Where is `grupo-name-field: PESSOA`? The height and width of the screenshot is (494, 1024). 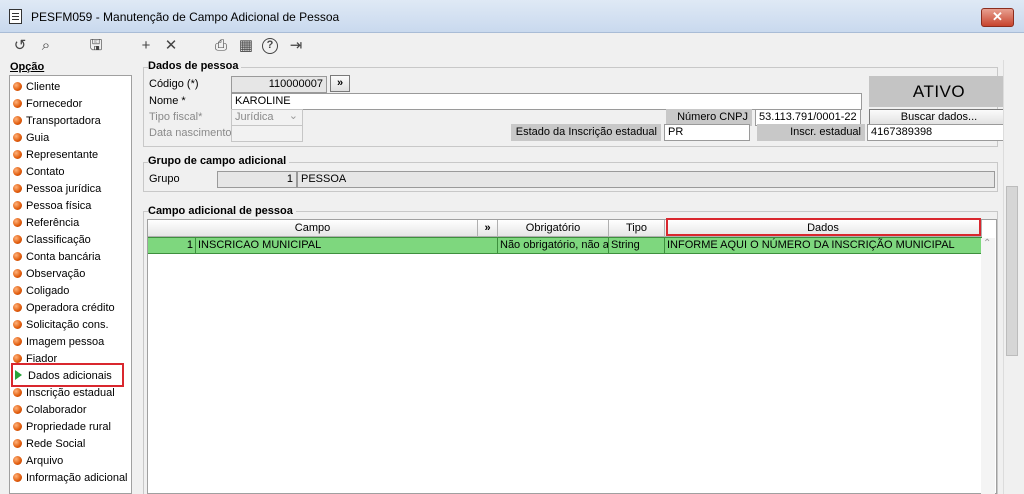 grupo-name-field: PESSOA is located at coordinates (646, 179).